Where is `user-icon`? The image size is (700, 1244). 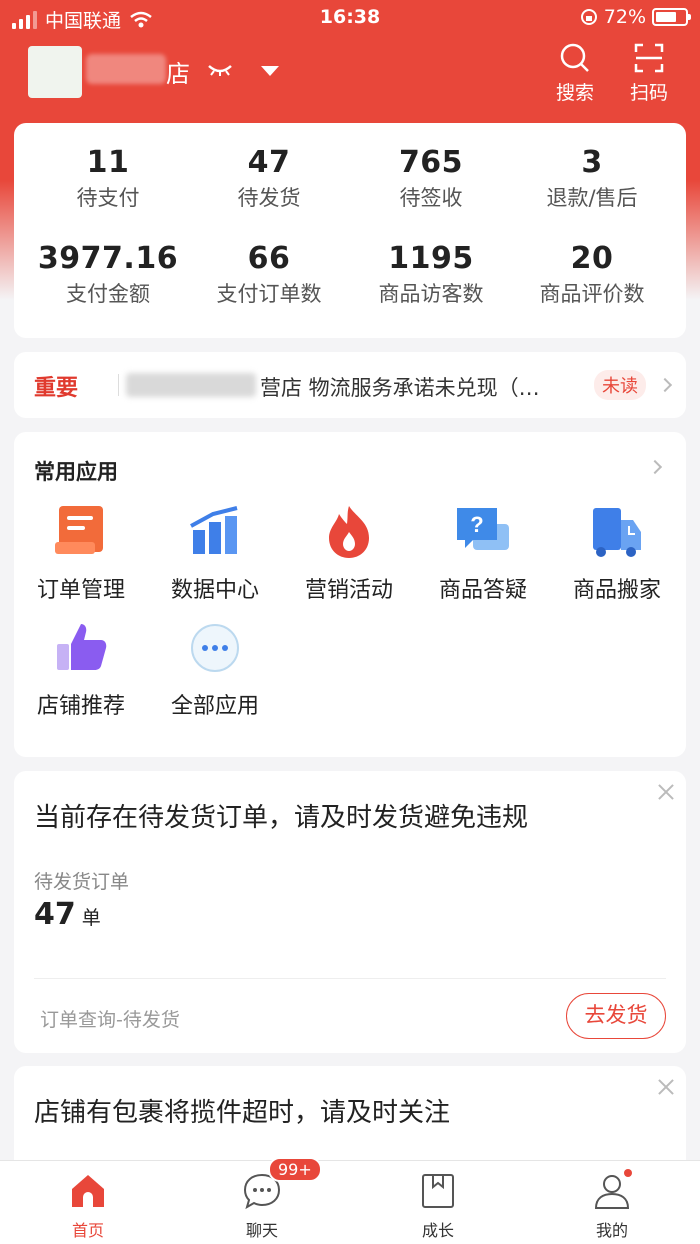 user-icon is located at coordinates (612, 1190).